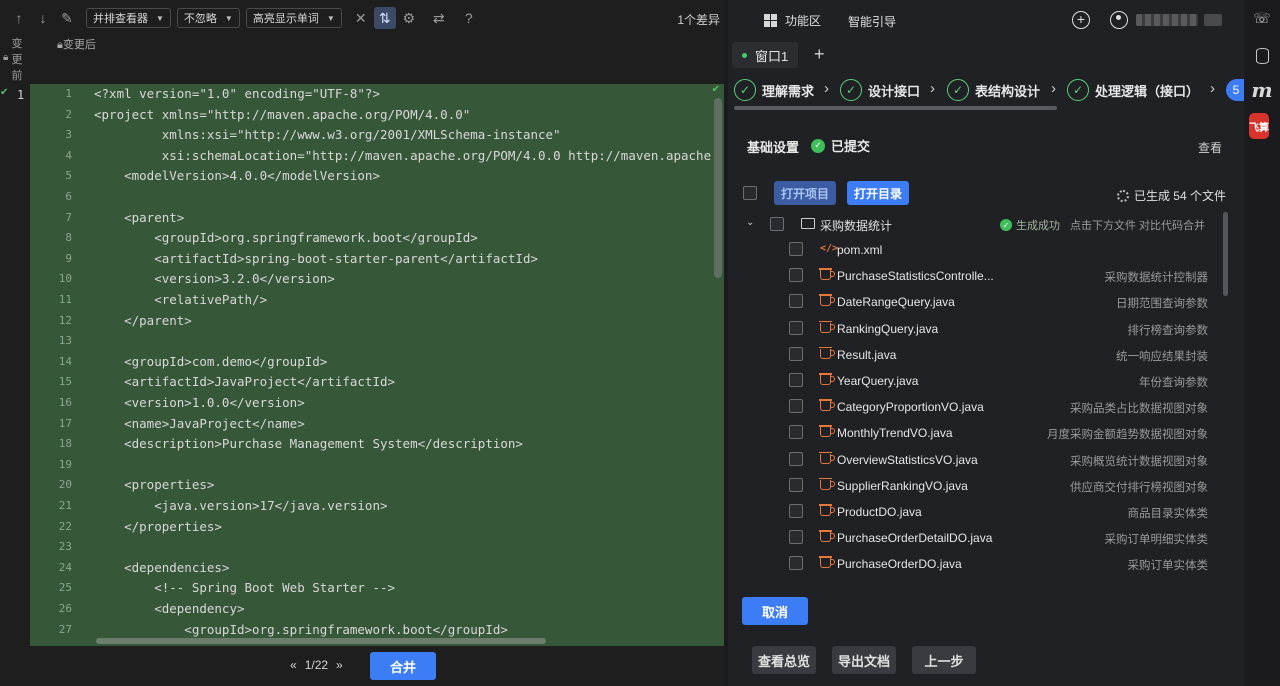 The image size is (1280, 686). Describe the element at coordinates (293, 665) in the screenshot. I see `prev-diff-icon: «` at that location.